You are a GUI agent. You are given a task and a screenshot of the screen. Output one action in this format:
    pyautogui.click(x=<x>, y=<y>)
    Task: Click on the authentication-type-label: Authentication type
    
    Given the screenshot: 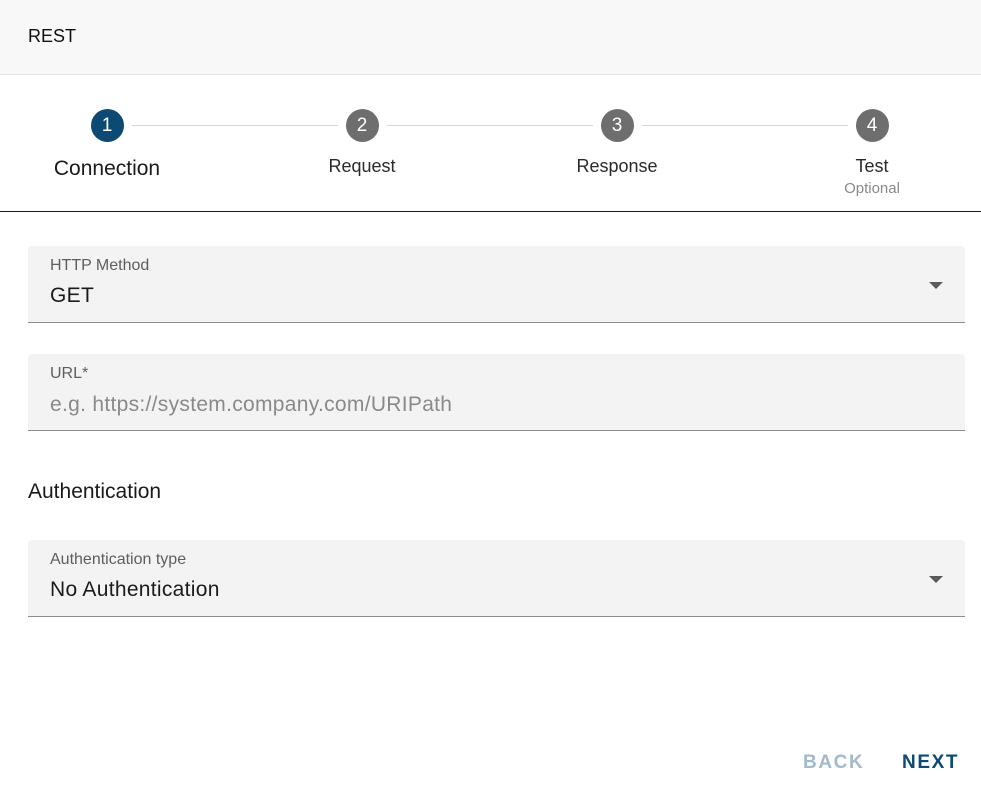 What is the action you would take?
    pyautogui.click(x=118, y=559)
    